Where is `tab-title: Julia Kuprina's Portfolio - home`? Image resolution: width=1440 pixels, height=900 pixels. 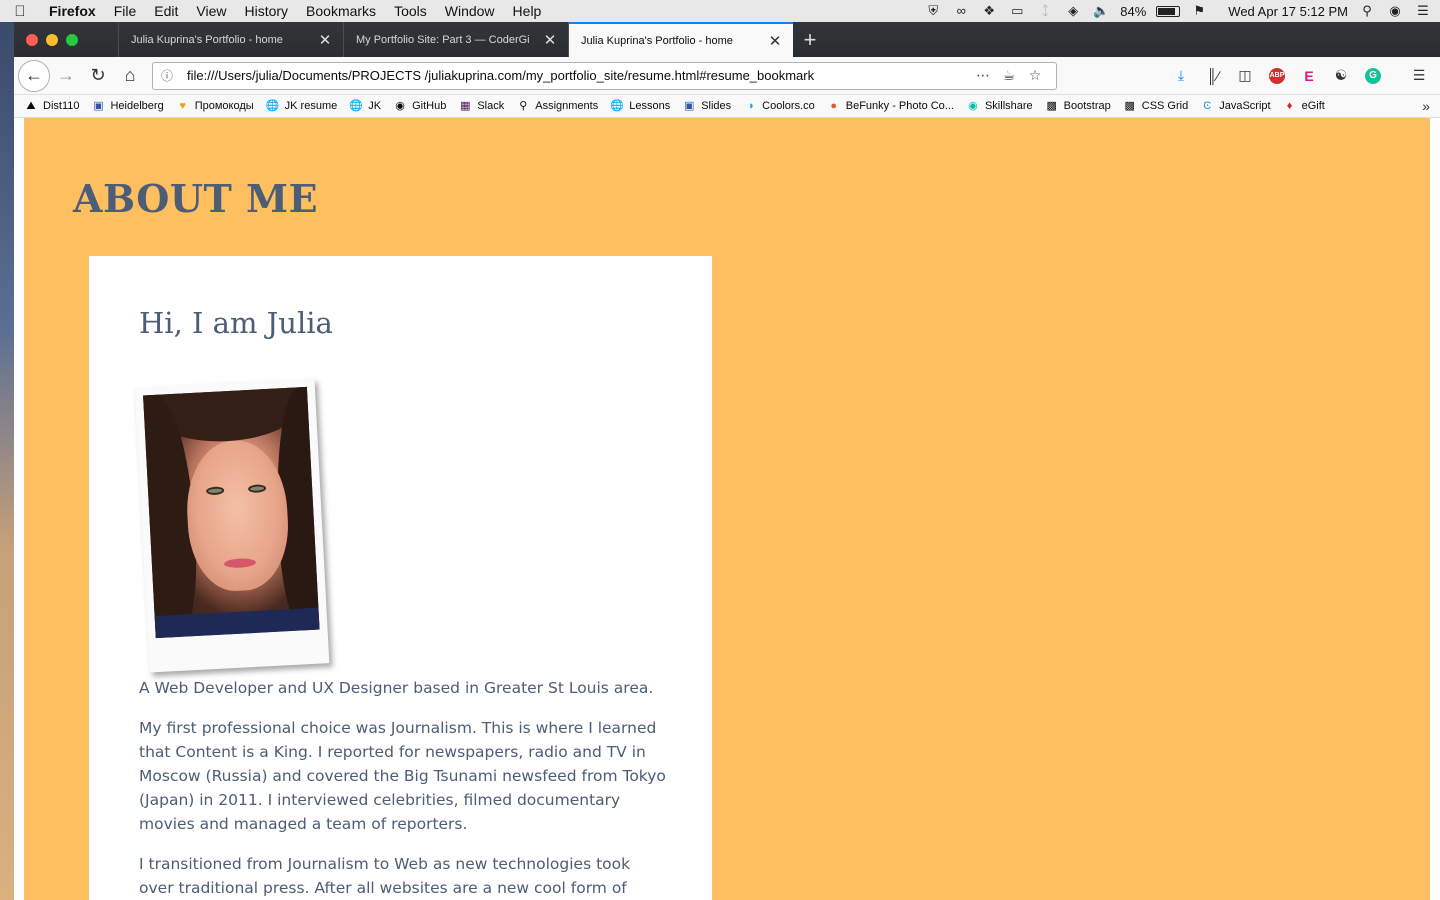
tab-title: Julia Kuprina's Portfolio - home is located at coordinates (657, 40).